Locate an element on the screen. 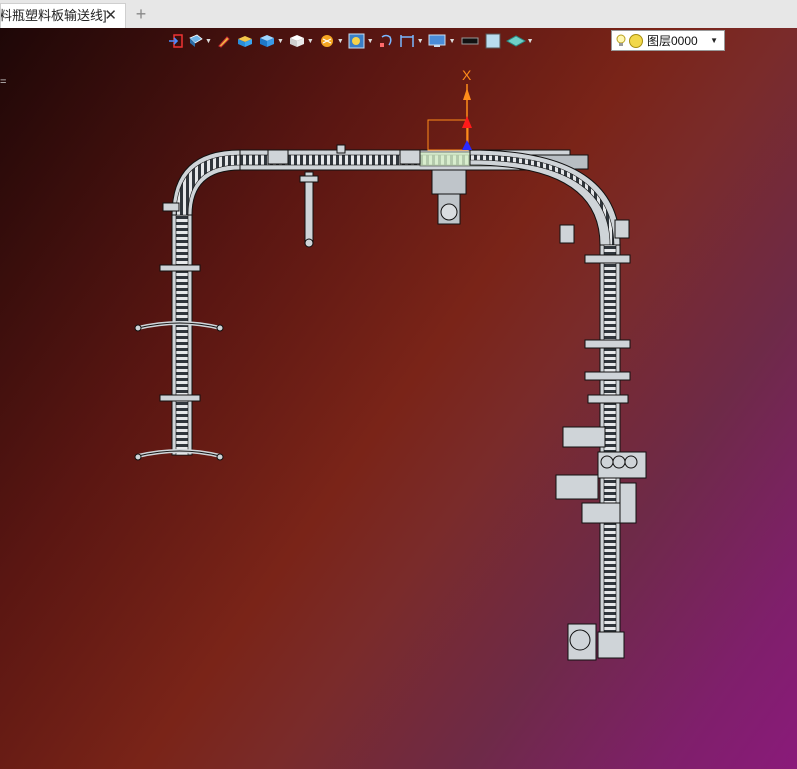  dimension-icon is located at coordinates (406, 41).